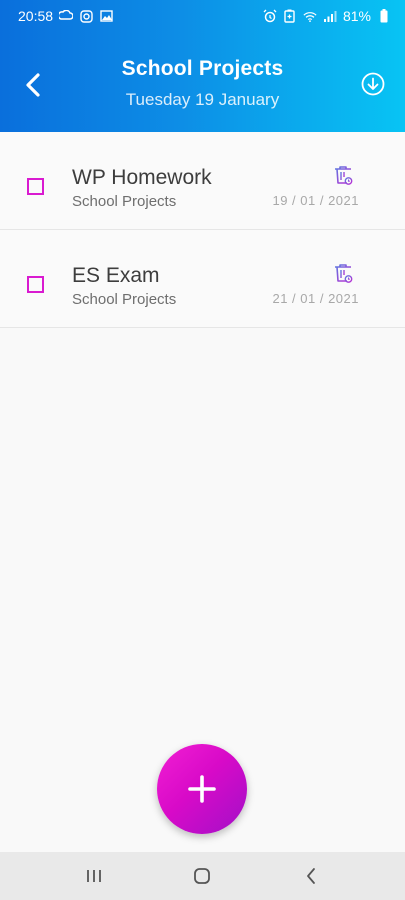 This screenshot has height=900, width=405. I want to click on recent-apps-icon, so click(94, 876).